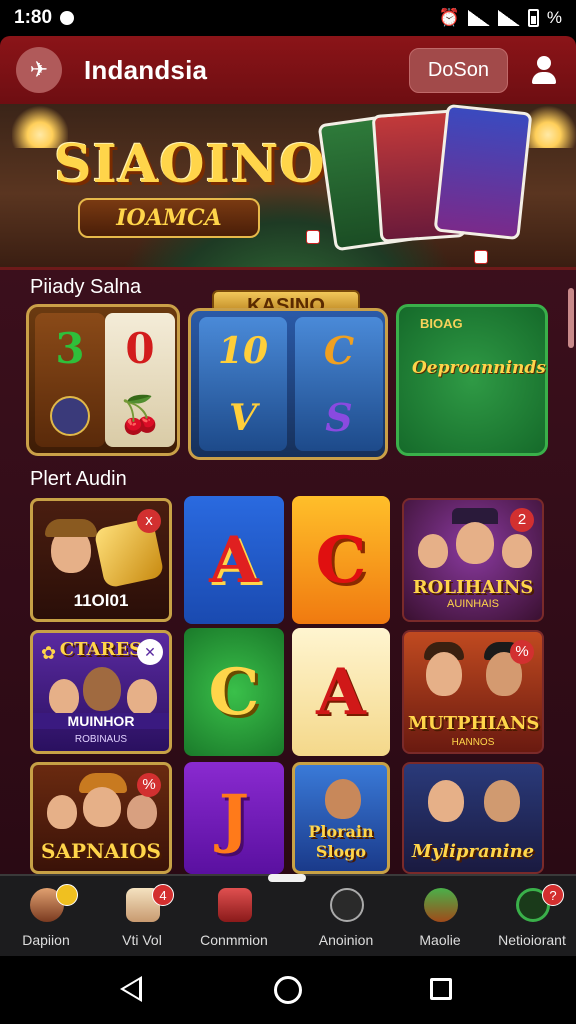  Describe the element at coordinates (101, 721) in the screenshot. I see `game-subtitle: MUINHOR` at that location.